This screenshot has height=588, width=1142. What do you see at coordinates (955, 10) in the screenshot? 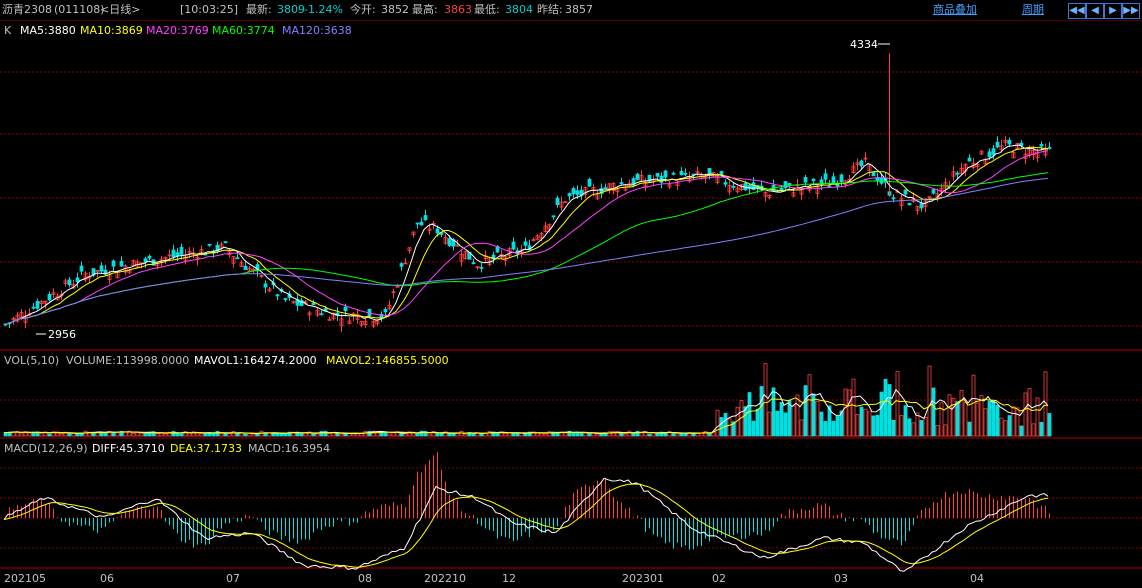
I see `commodity-overlay-link: 商品叠加` at bounding box center [955, 10].